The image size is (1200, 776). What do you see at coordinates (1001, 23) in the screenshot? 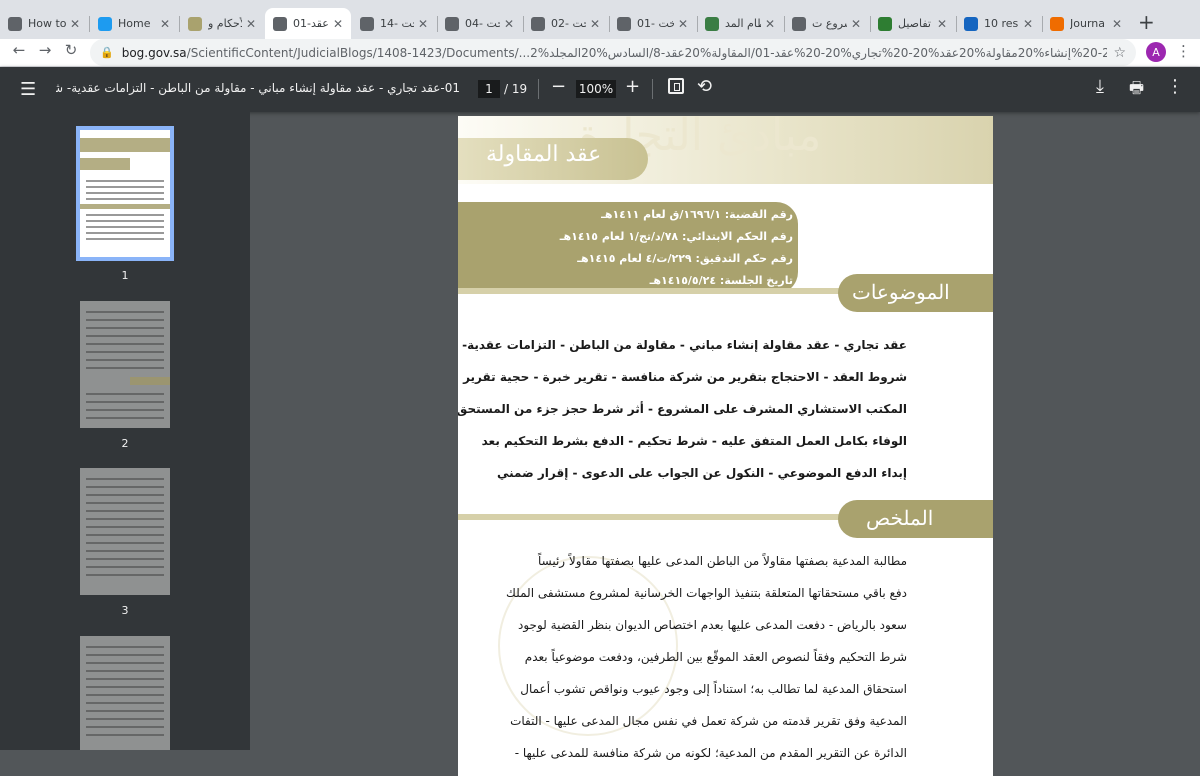
I see `tab-title: 10 res` at bounding box center [1001, 23].